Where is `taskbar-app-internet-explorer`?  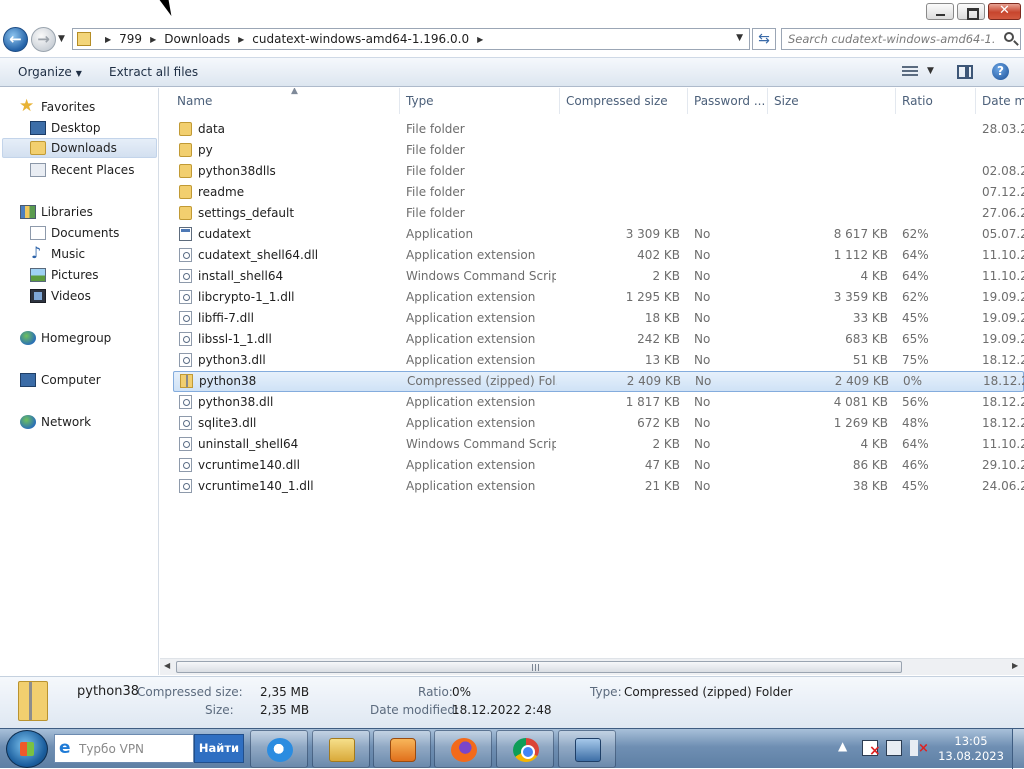
taskbar-app-internet-explorer is located at coordinates (279, 749).